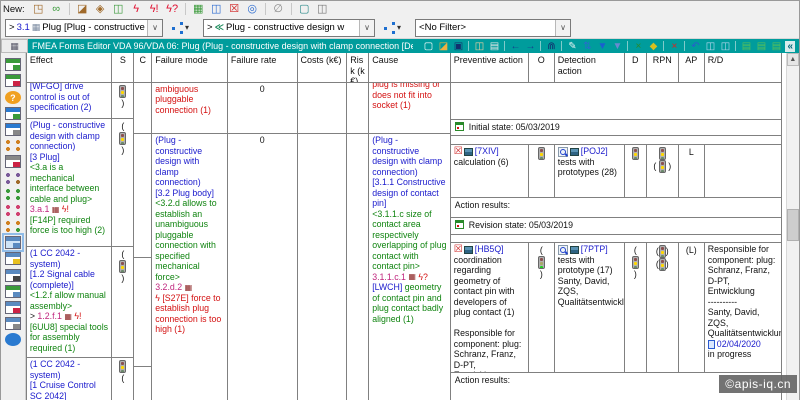 The height and width of the screenshot is (400, 800). I want to click on back-icon: ←, so click(515, 46).